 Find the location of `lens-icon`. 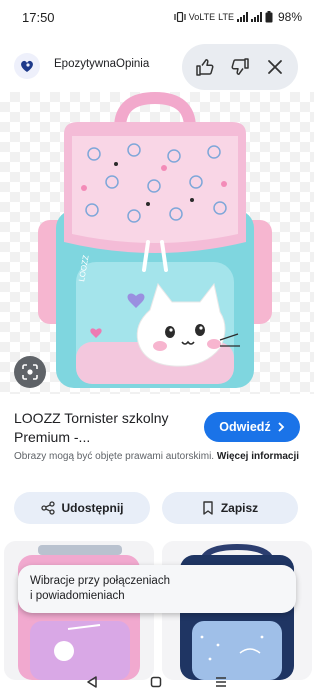

lens-icon is located at coordinates (30, 372).